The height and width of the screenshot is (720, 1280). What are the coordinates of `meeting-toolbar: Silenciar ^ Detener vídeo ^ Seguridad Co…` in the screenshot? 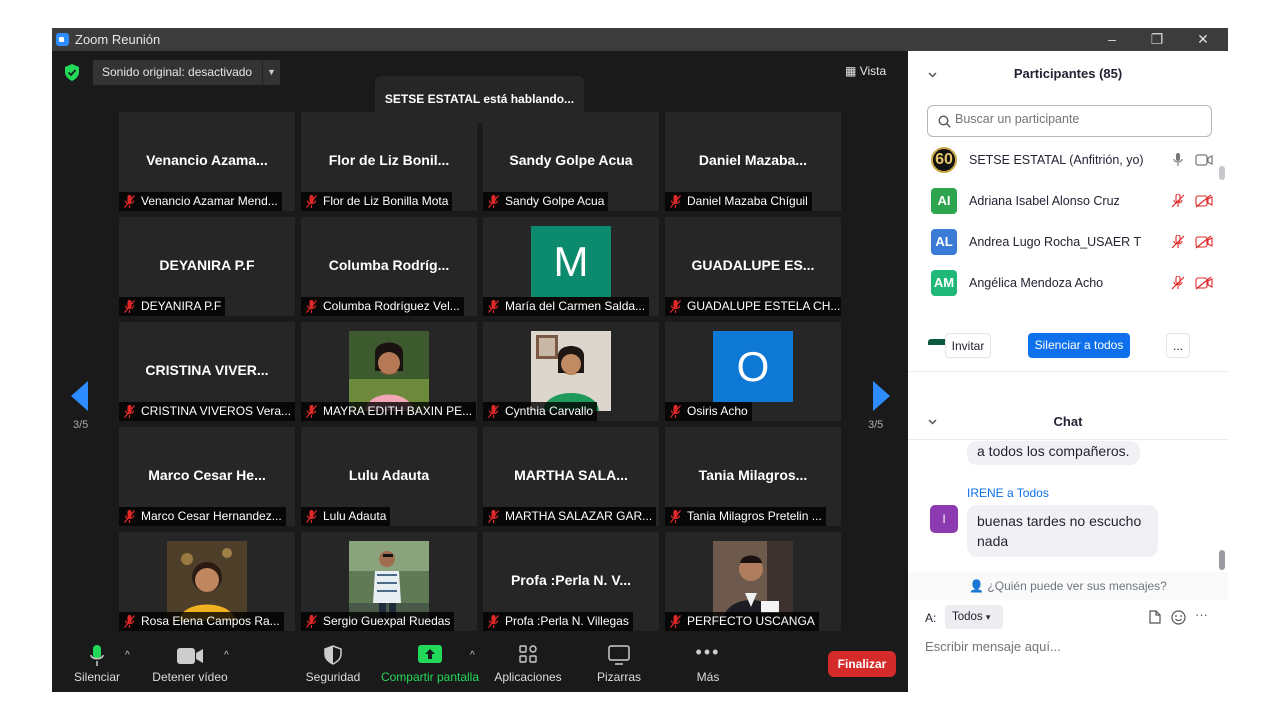 It's located at (480, 665).